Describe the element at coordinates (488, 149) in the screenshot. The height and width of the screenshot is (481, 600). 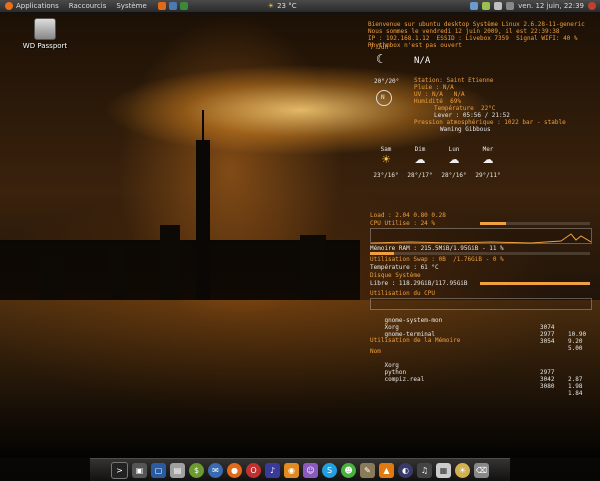
I see `forecast-day-label: Mer` at that location.